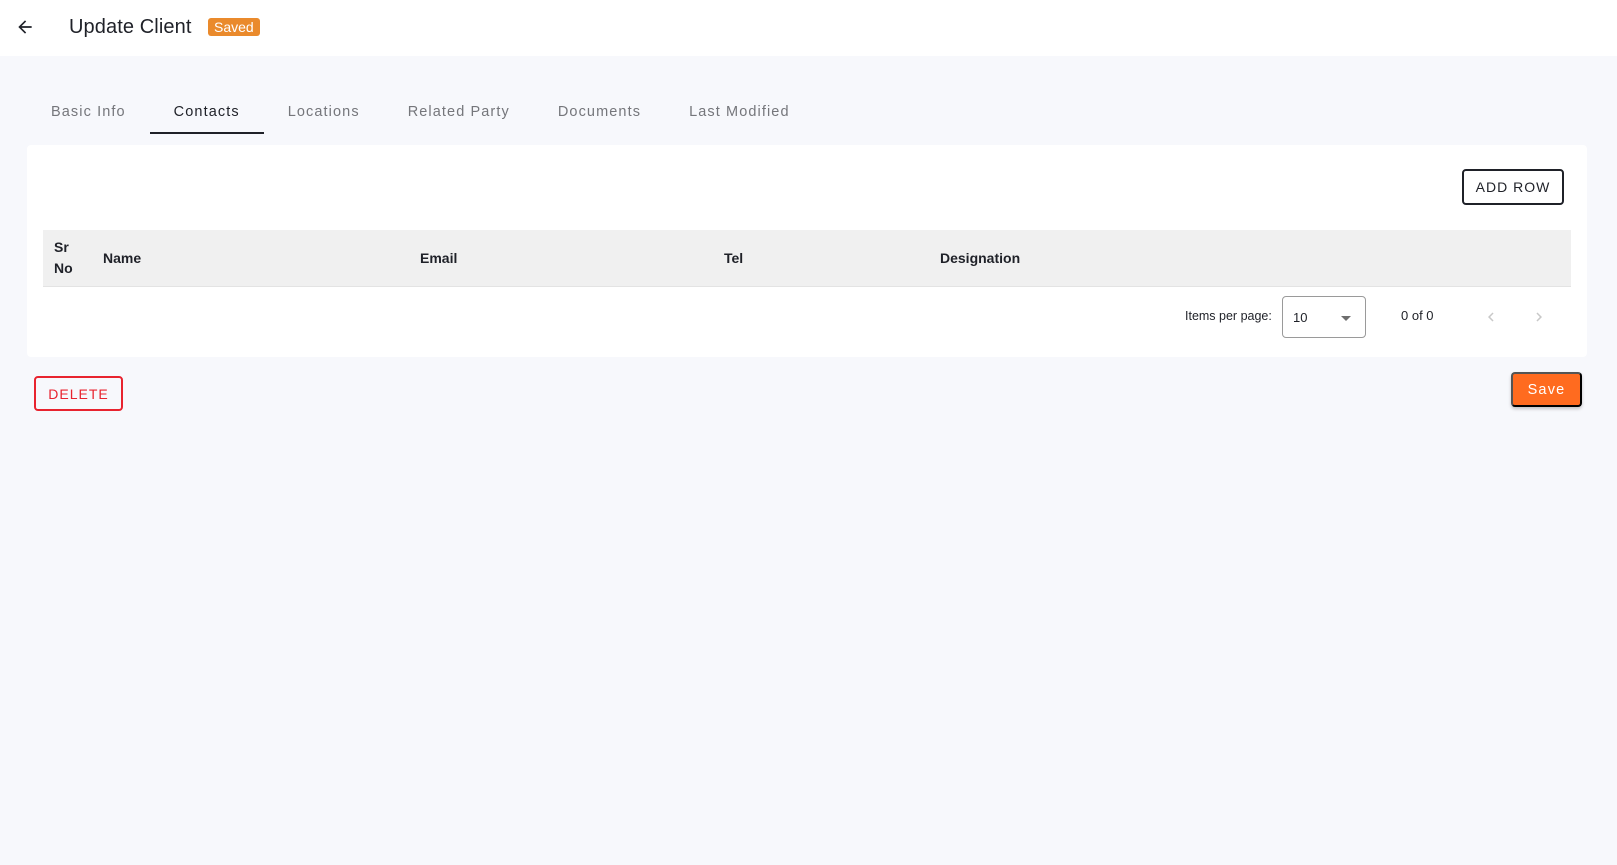 The width and height of the screenshot is (1617, 865). Describe the element at coordinates (234, 27) in the screenshot. I see `status-badge: Saved` at that location.